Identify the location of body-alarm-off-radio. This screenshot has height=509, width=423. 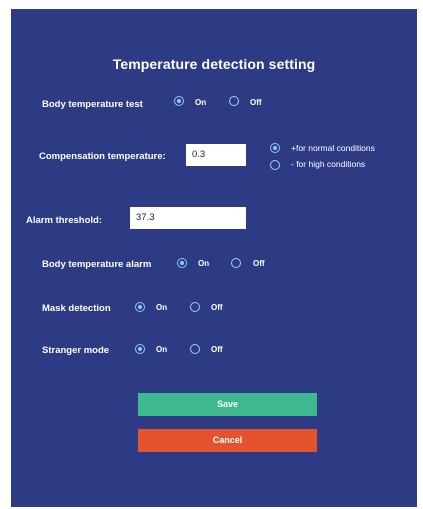
(236, 263).